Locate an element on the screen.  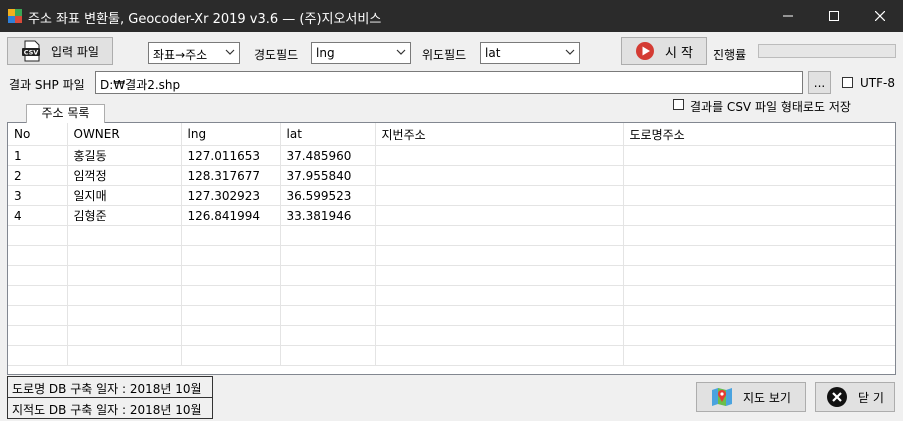
mode-select-value: 좌표→주소 is located at coordinates (180, 55).